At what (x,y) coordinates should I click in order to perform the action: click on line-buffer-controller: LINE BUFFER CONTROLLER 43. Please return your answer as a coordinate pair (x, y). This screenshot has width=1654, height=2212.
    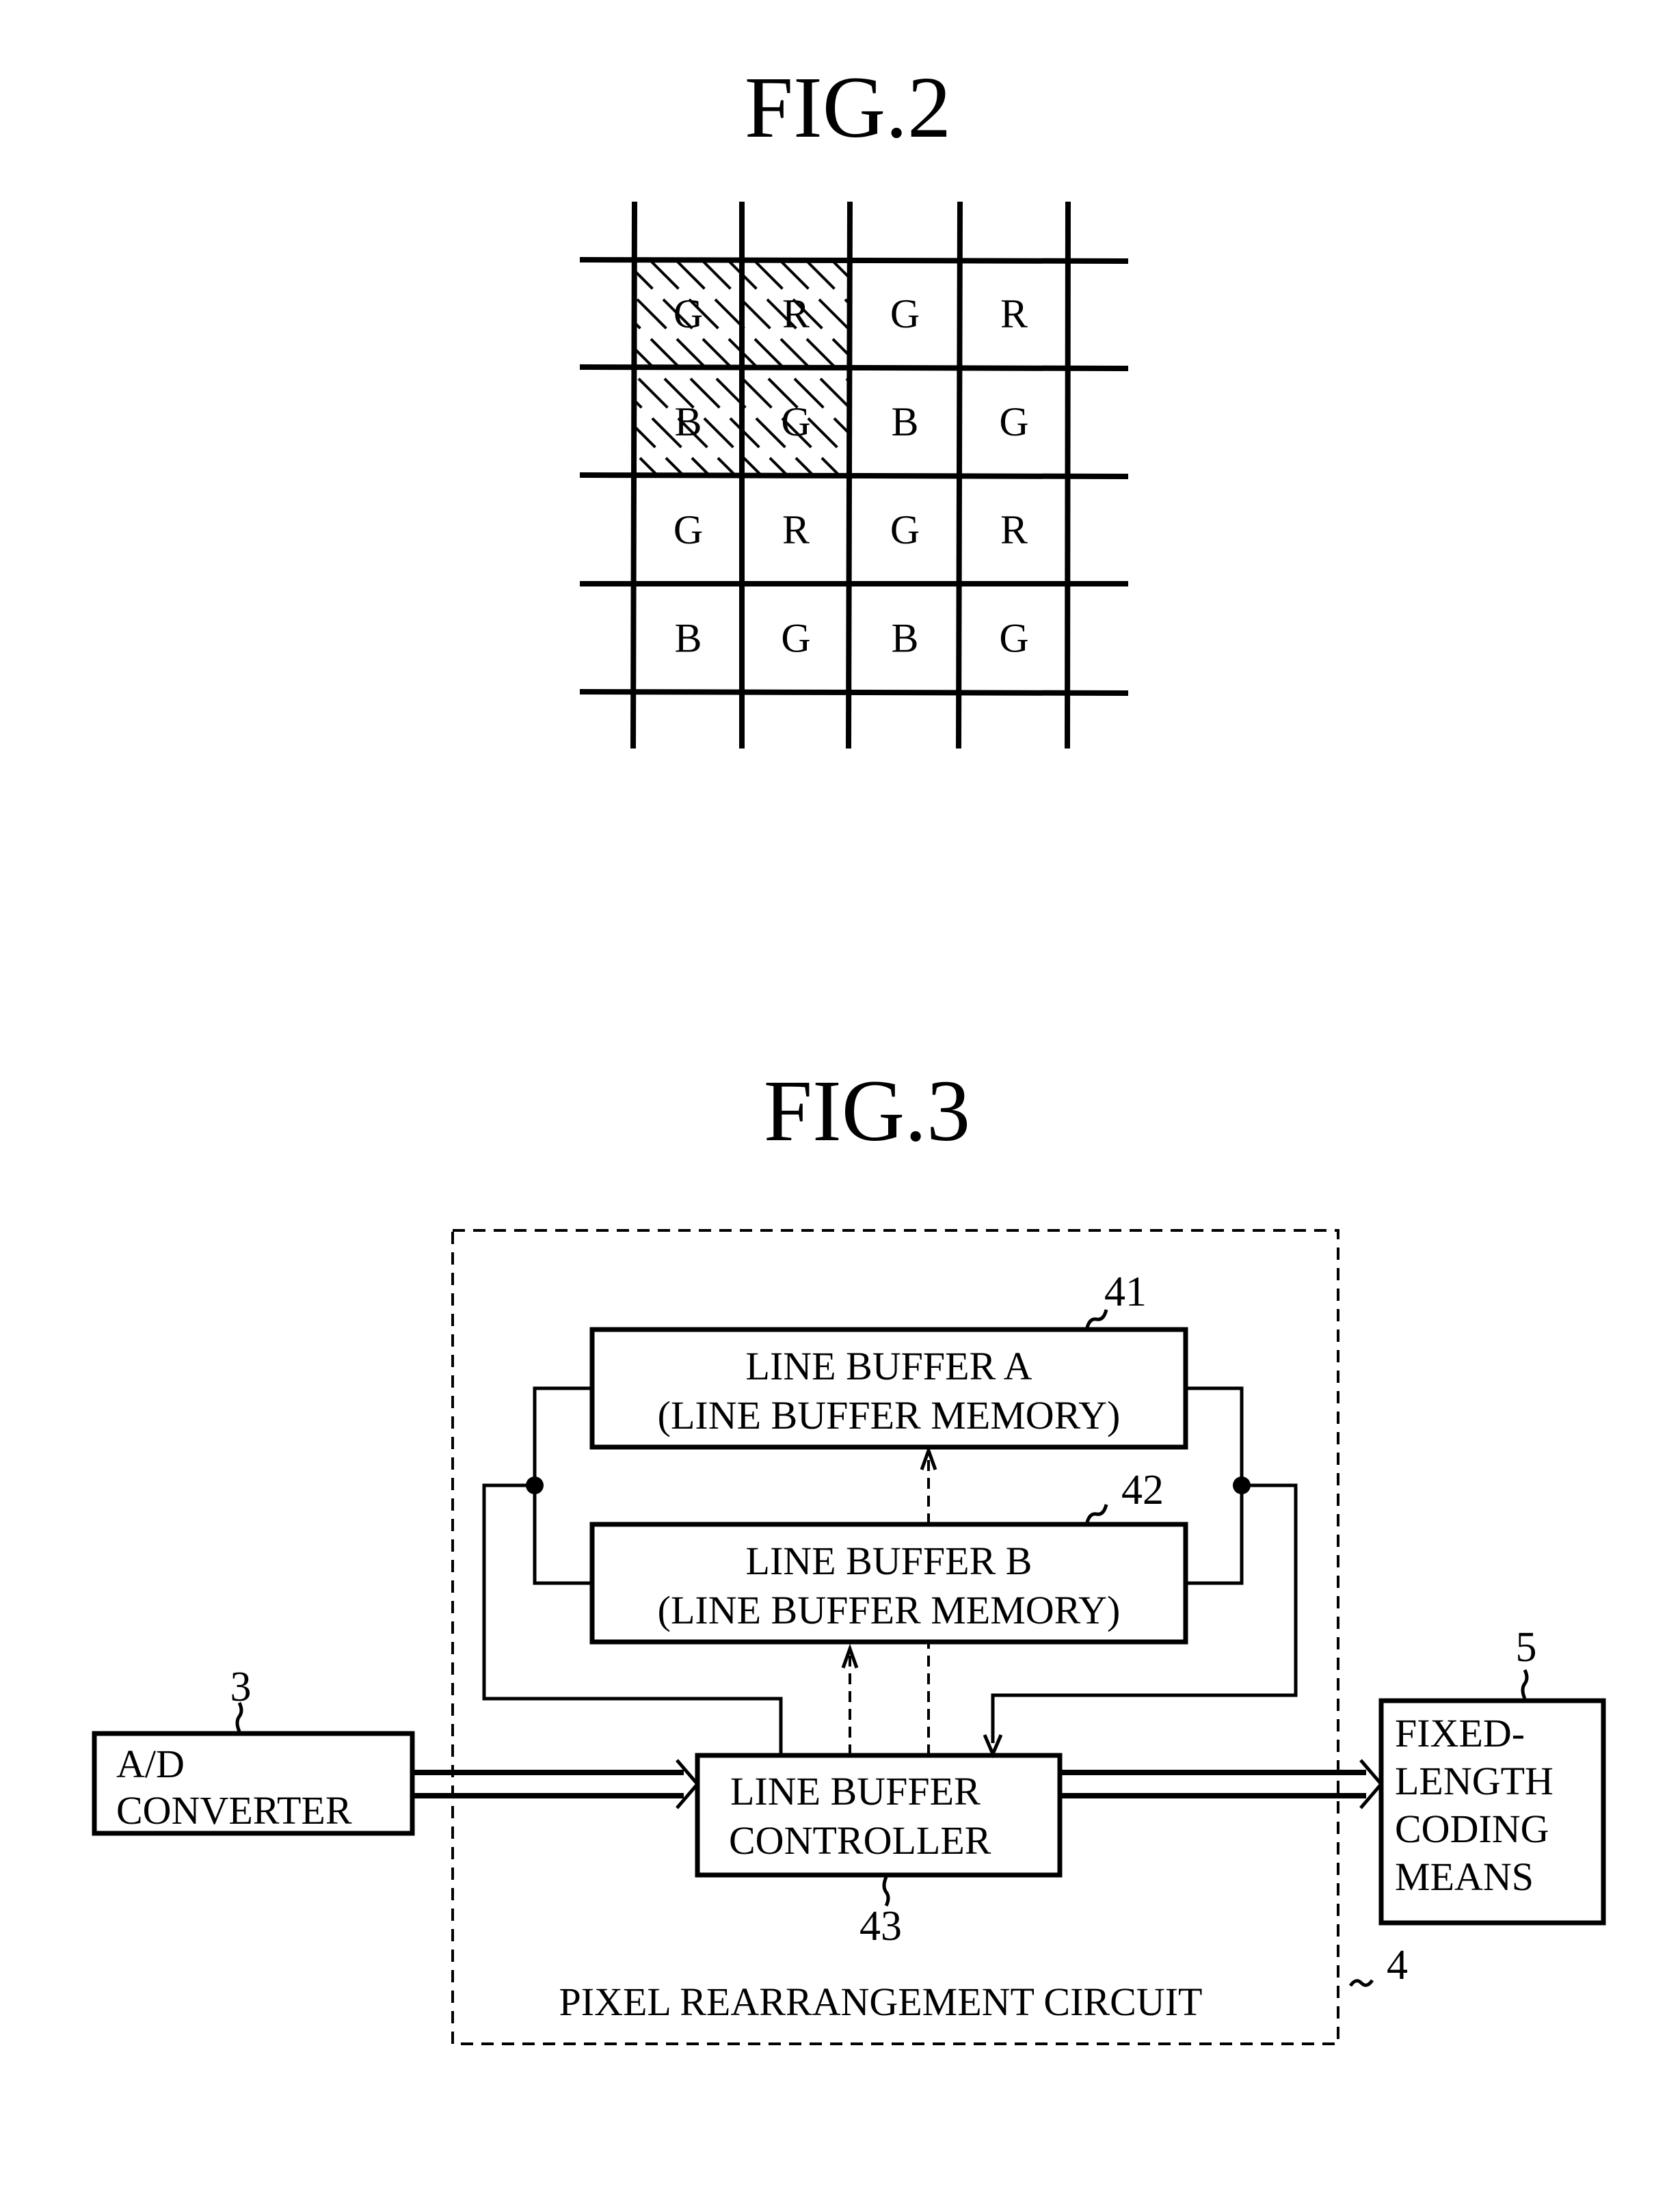
    Looking at the image, I should click on (879, 1851).